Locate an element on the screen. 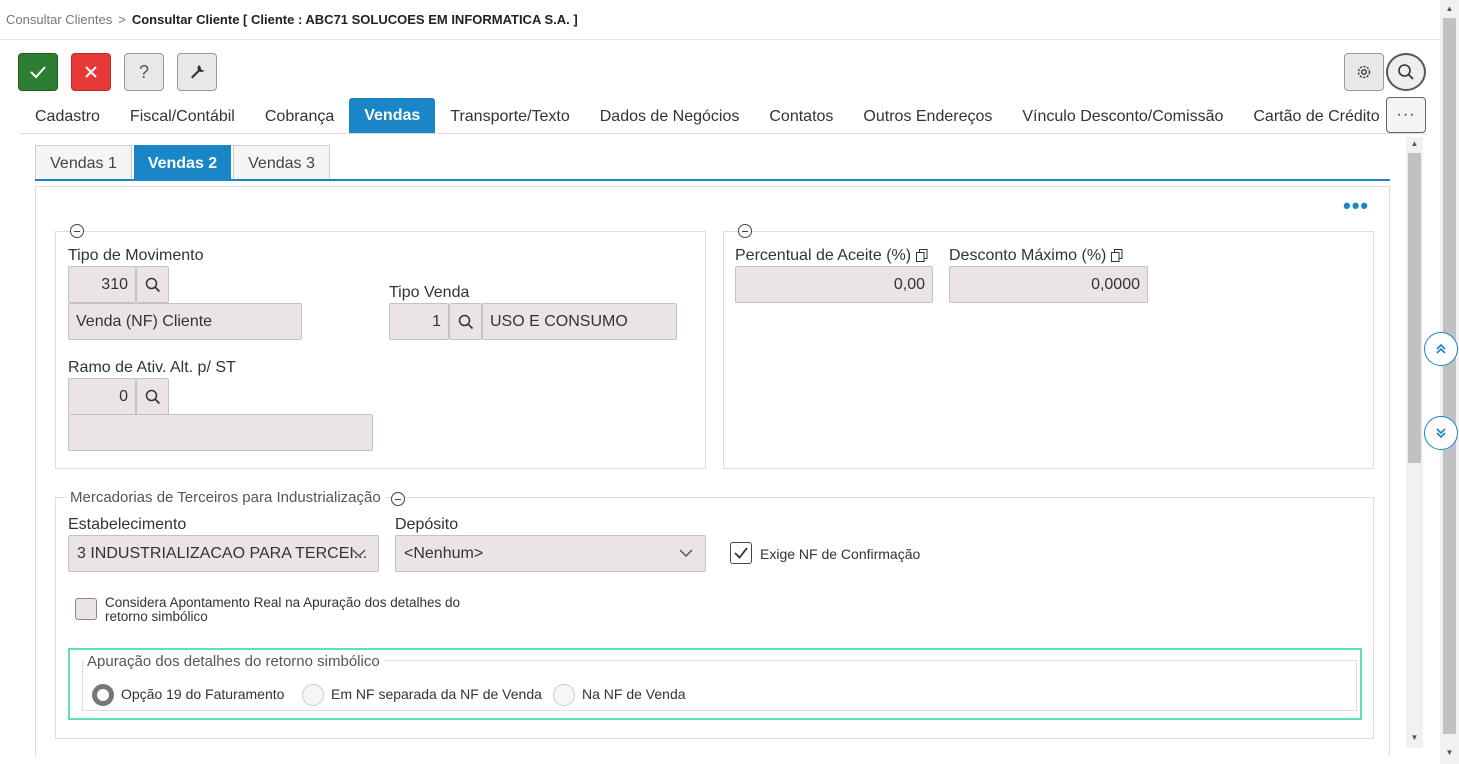 Image resolution: width=1459 pixels, height=764 pixels. content-menu-icon: ••• is located at coordinates (1356, 206).